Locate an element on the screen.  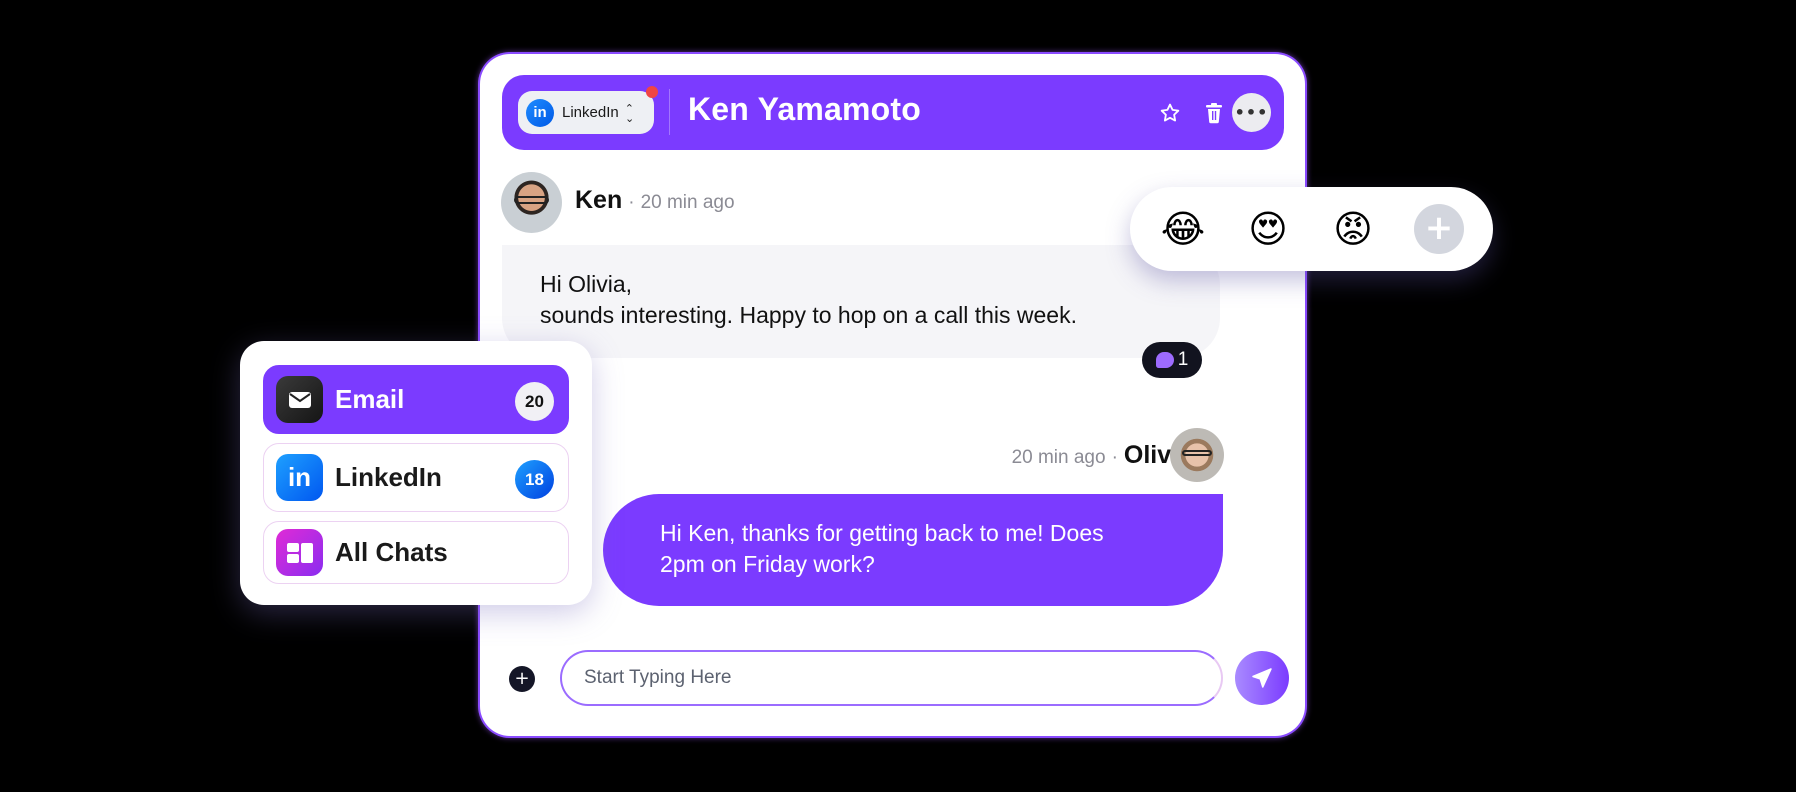
grid-icon is located at coordinates (299, 552).